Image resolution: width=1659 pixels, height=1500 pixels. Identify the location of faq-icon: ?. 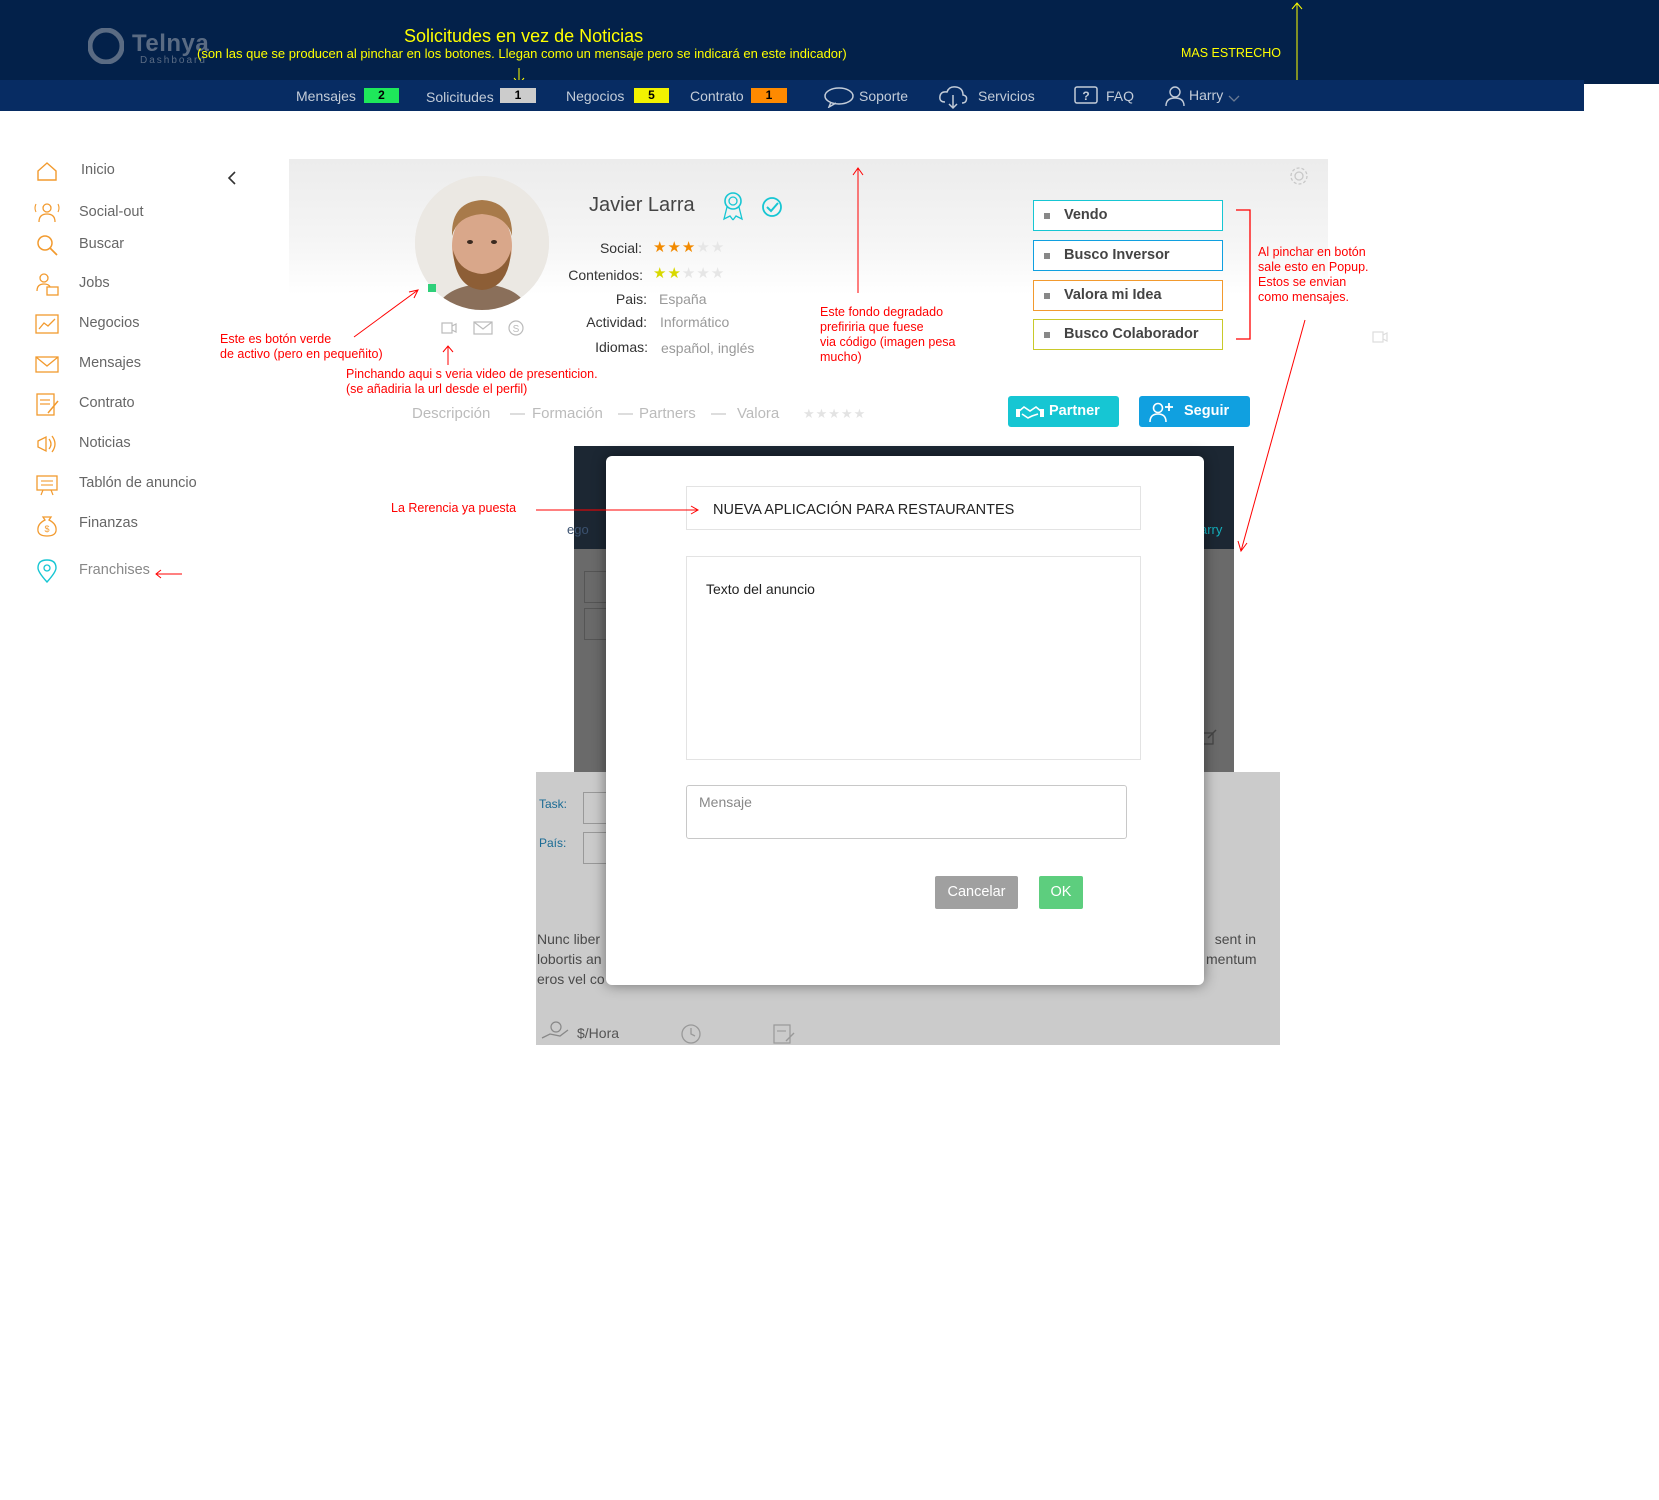
(1086, 96).